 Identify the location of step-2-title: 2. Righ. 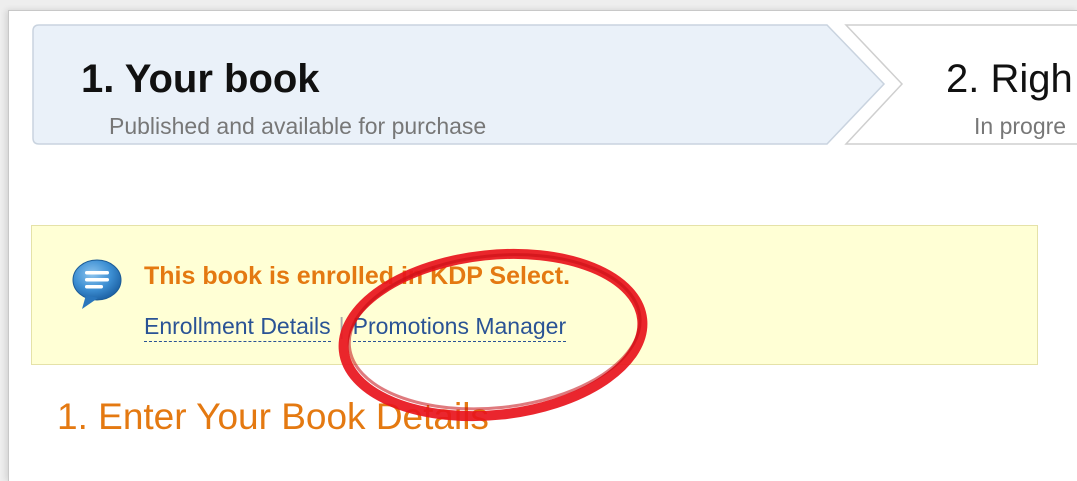
(1009, 79).